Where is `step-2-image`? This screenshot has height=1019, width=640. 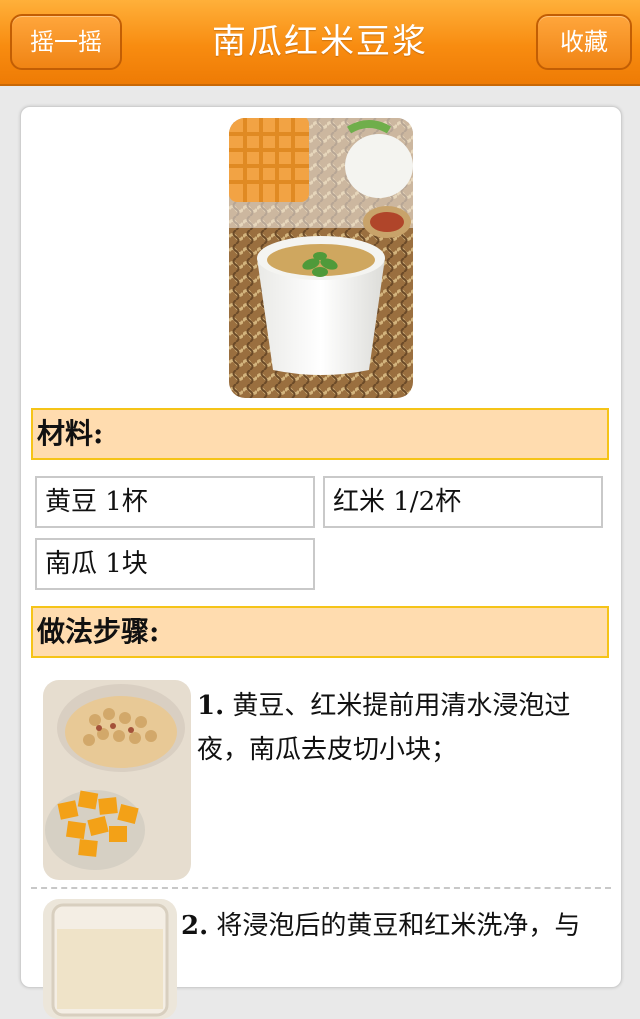 step-2-image is located at coordinates (110, 959).